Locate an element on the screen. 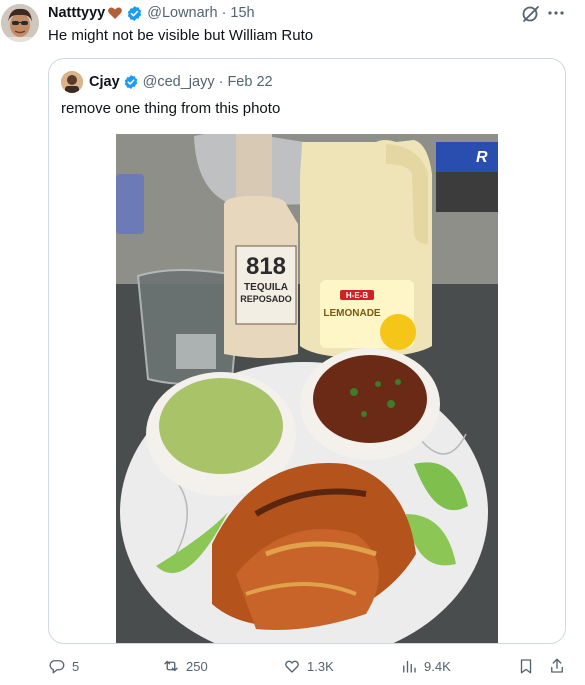 This screenshot has width=585, height=685. views-button: 9.4K is located at coordinates (425, 666).